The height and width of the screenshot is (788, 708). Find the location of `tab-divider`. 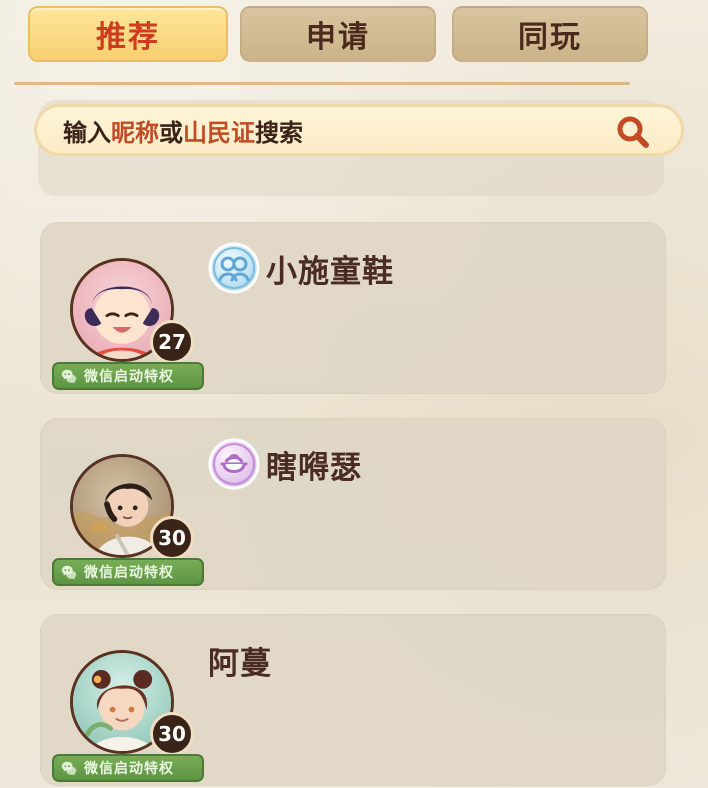

tab-divider is located at coordinates (322, 83).